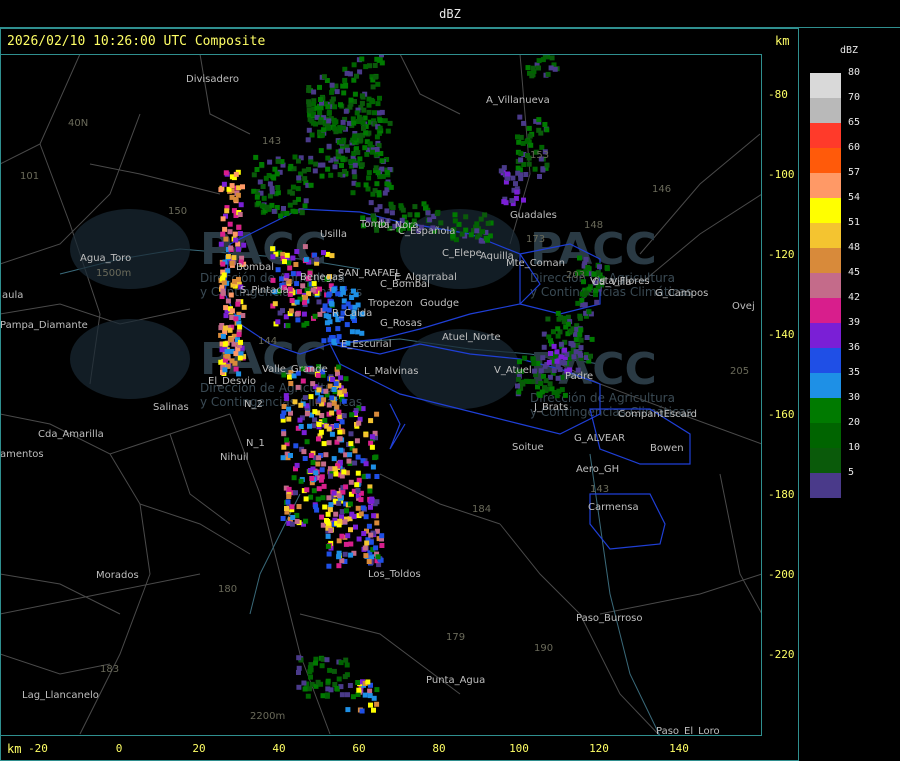  Describe the element at coordinates (575, 275) in the screenshot. I see `route-label: 203` at that location.